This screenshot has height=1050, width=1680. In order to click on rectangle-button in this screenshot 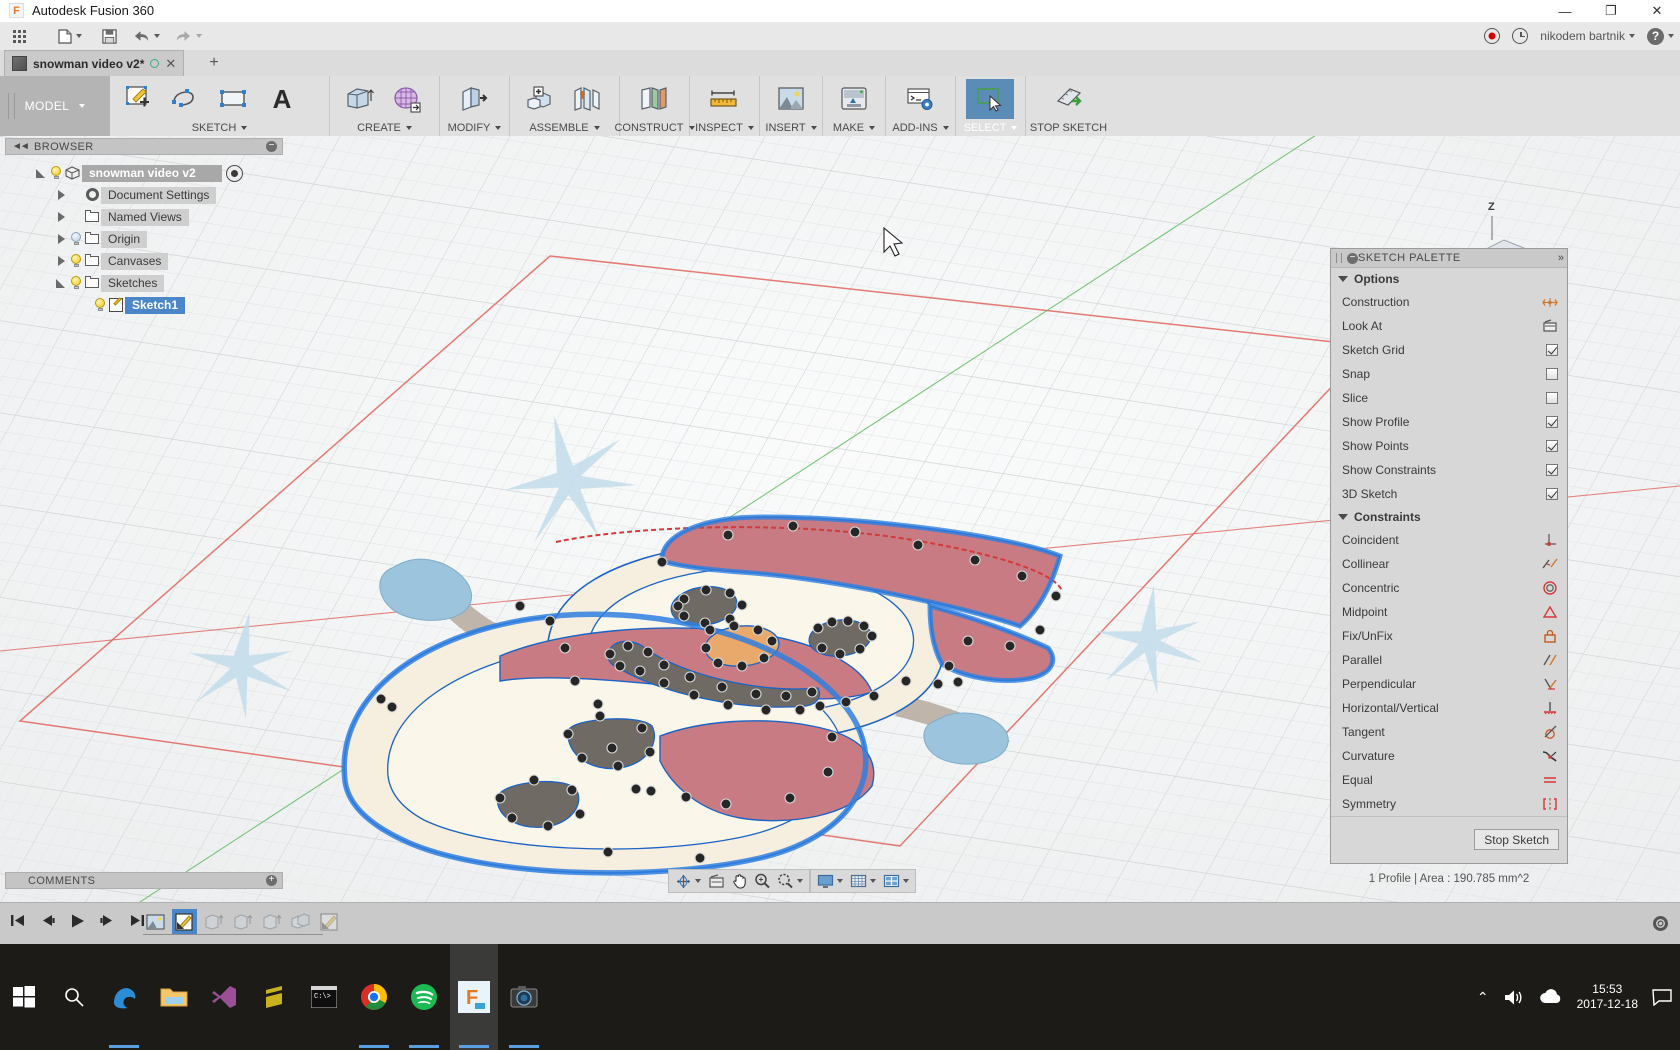, I will do `click(234, 99)`.